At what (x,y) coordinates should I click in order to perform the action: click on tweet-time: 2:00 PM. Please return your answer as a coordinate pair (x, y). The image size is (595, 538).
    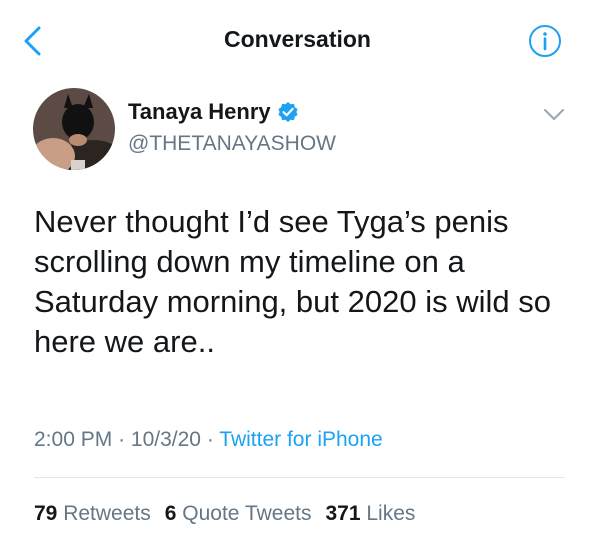
    Looking at the image, I should click on (73, 439).